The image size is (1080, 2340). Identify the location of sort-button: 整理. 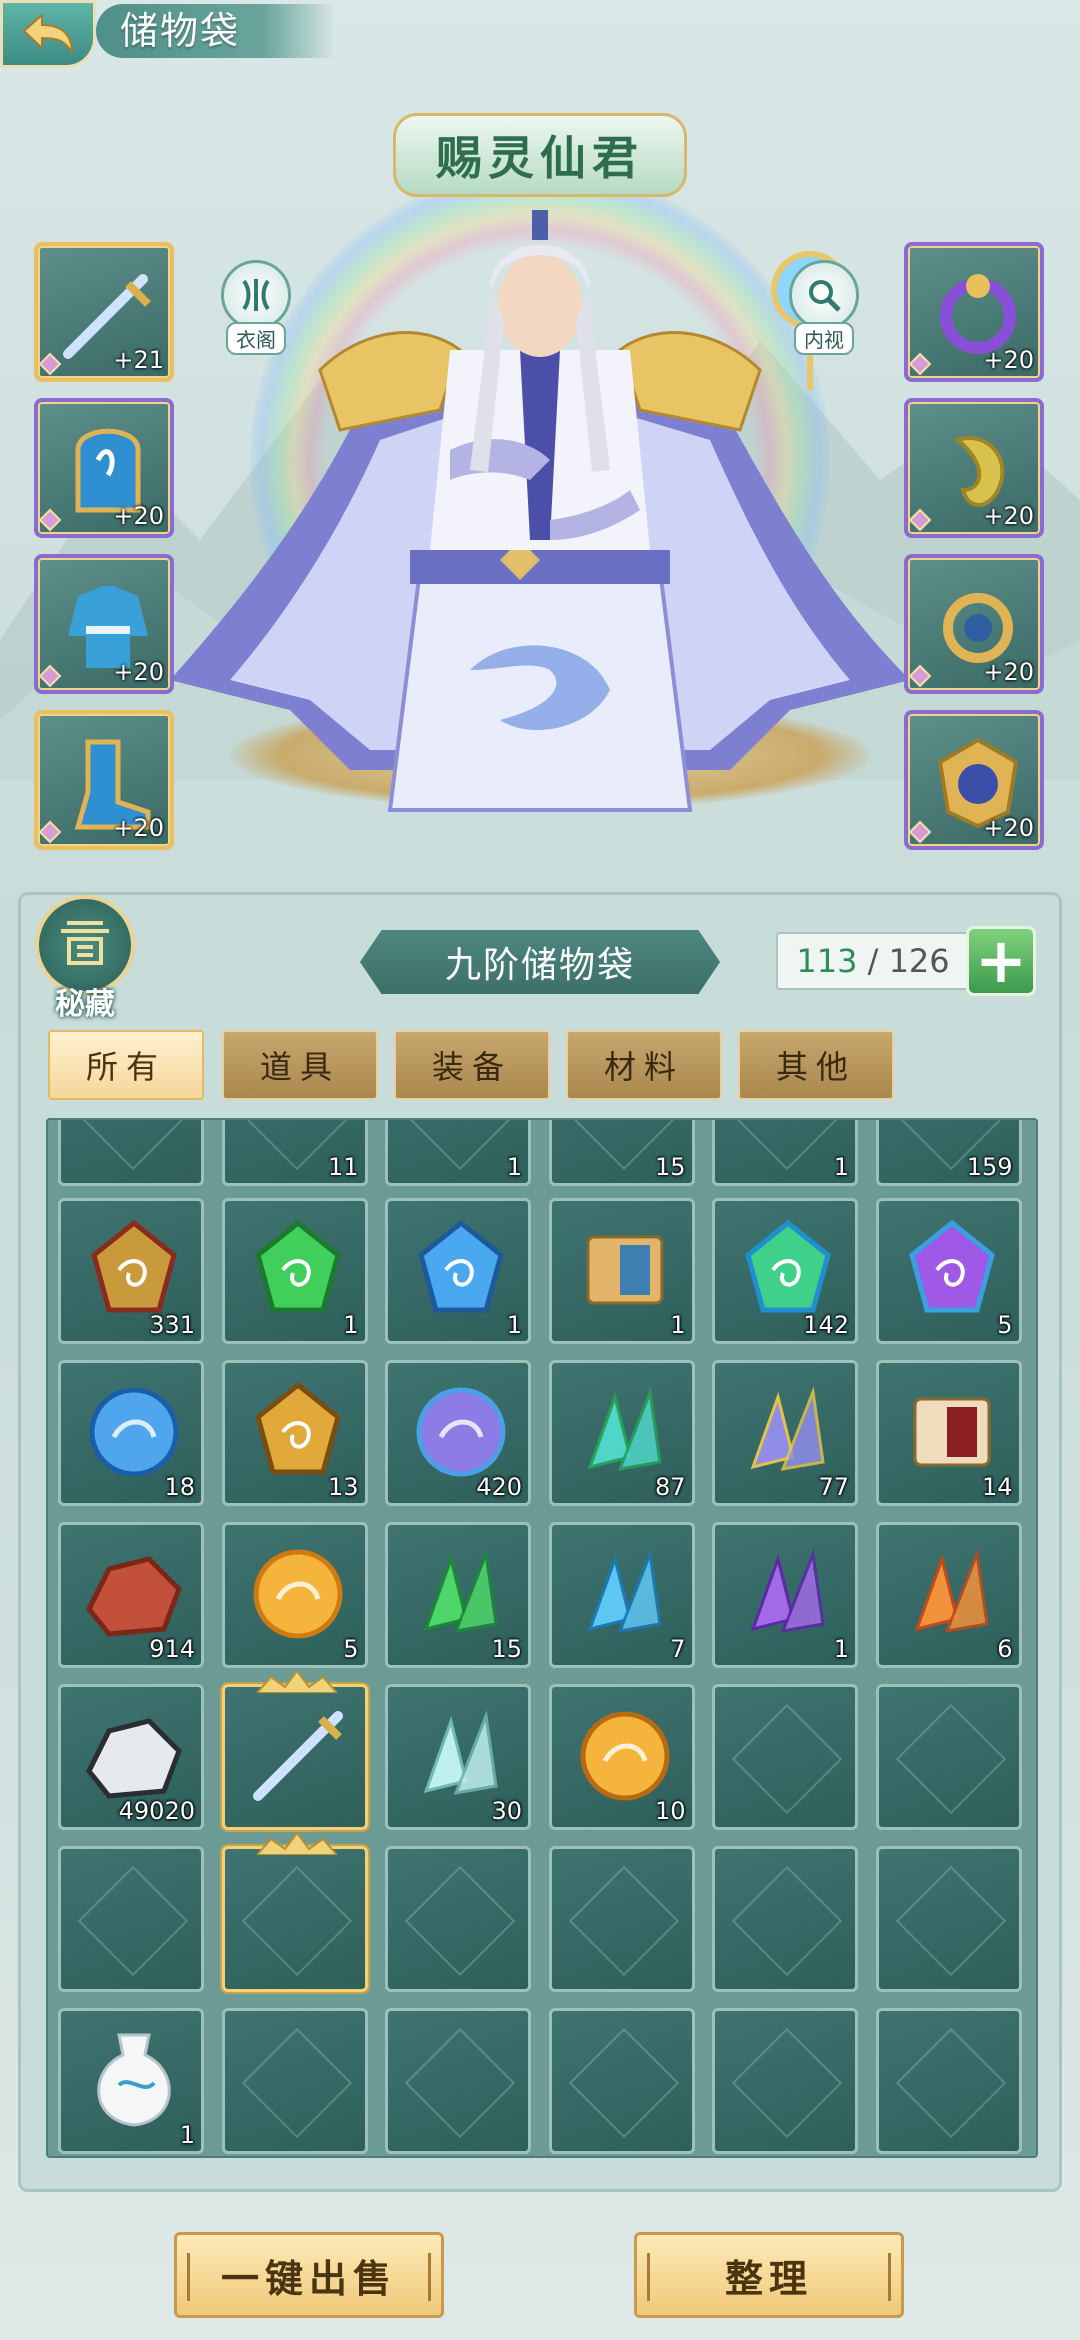
(769, 2275).